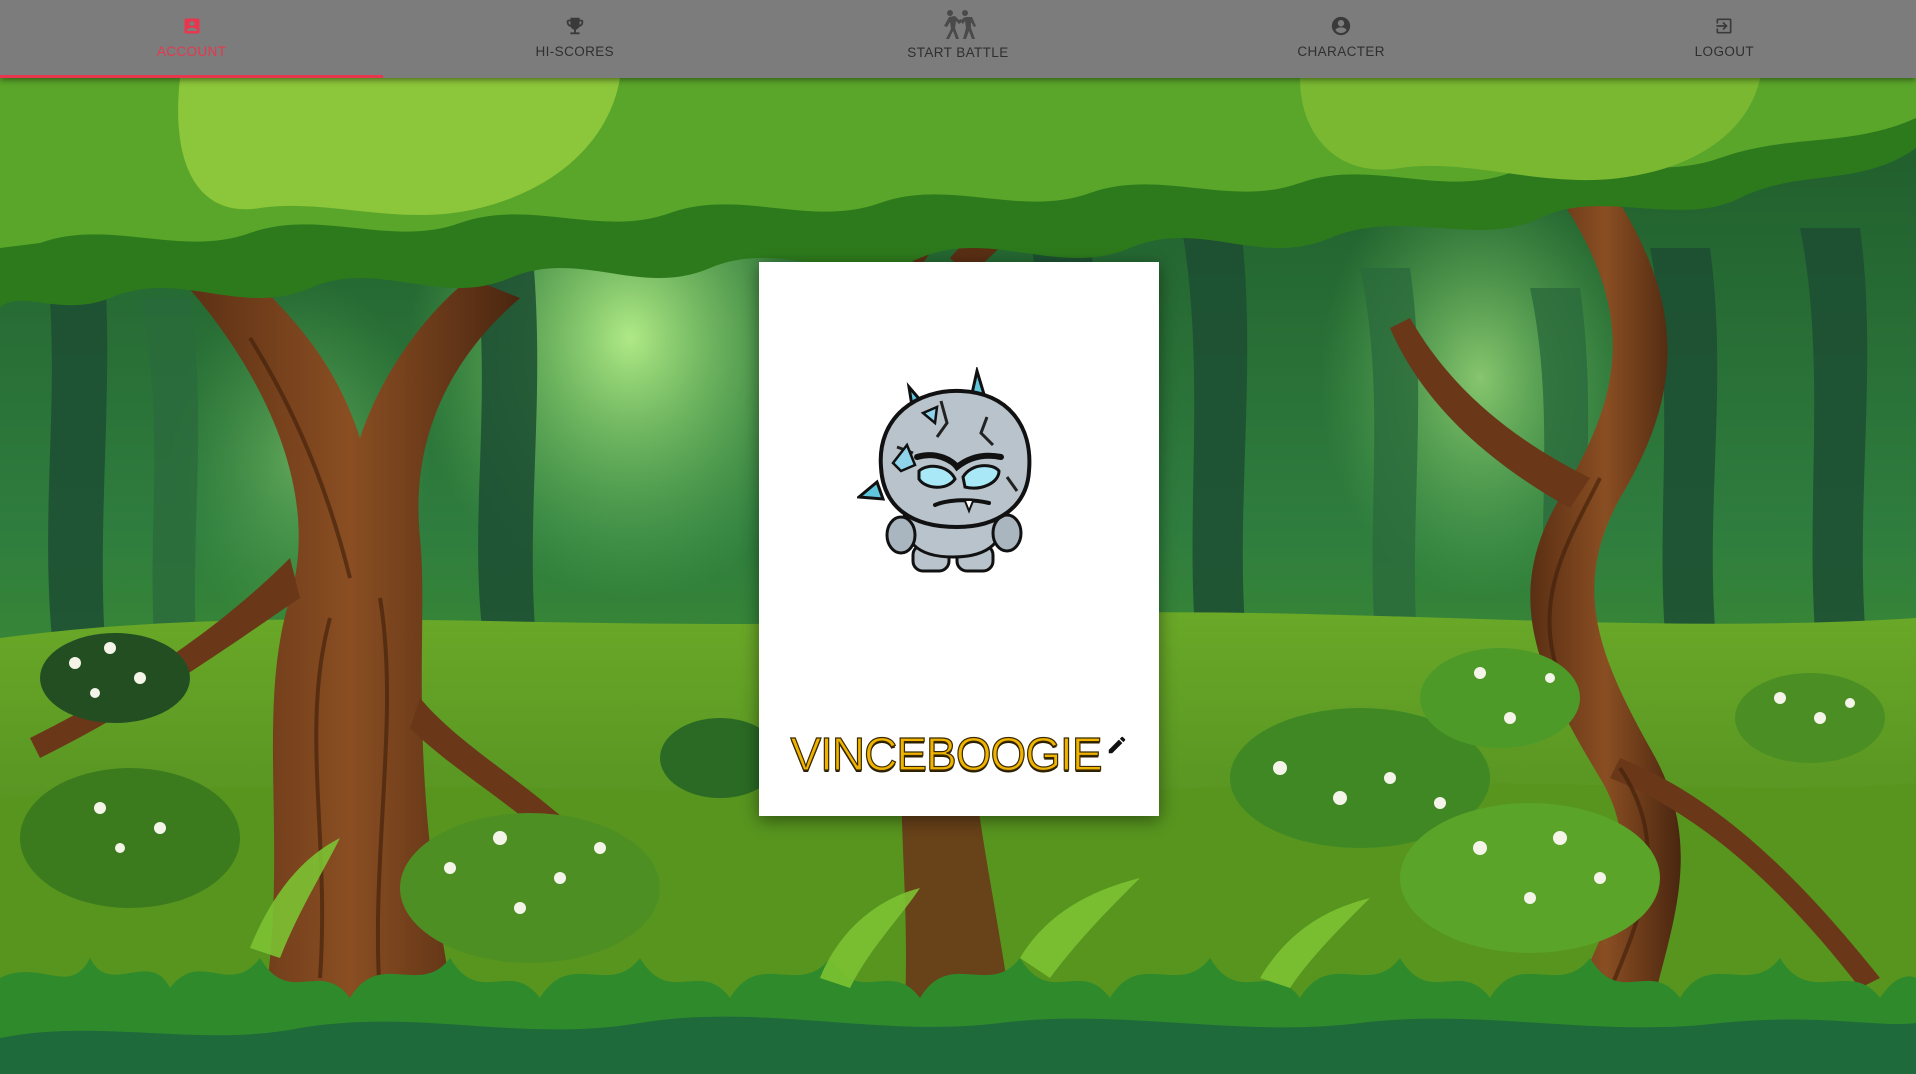 The width and height of the screenshot is (1916, 1074). I want to click on character-avatar, so click(956, 471).